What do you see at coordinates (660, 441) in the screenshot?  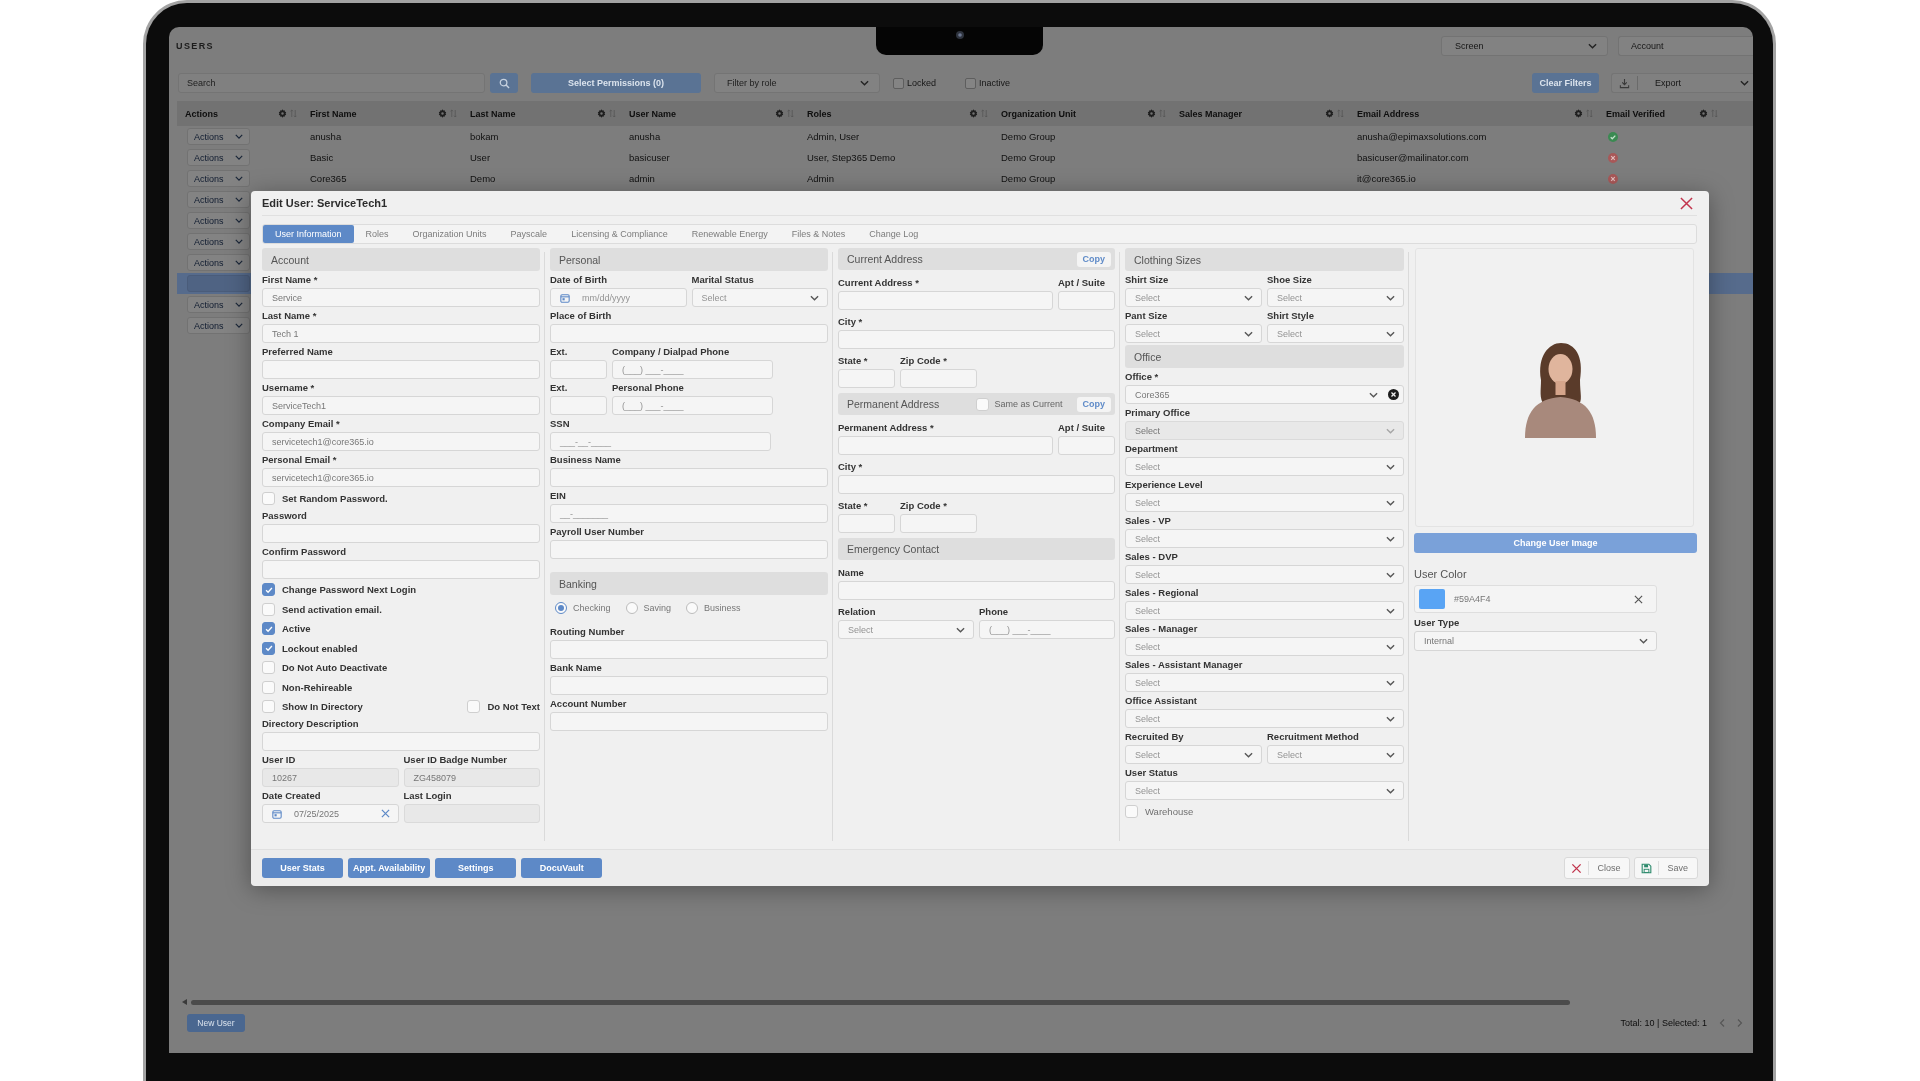 I see `masked-field: ___-__-____` at bounding box center [660, 441].